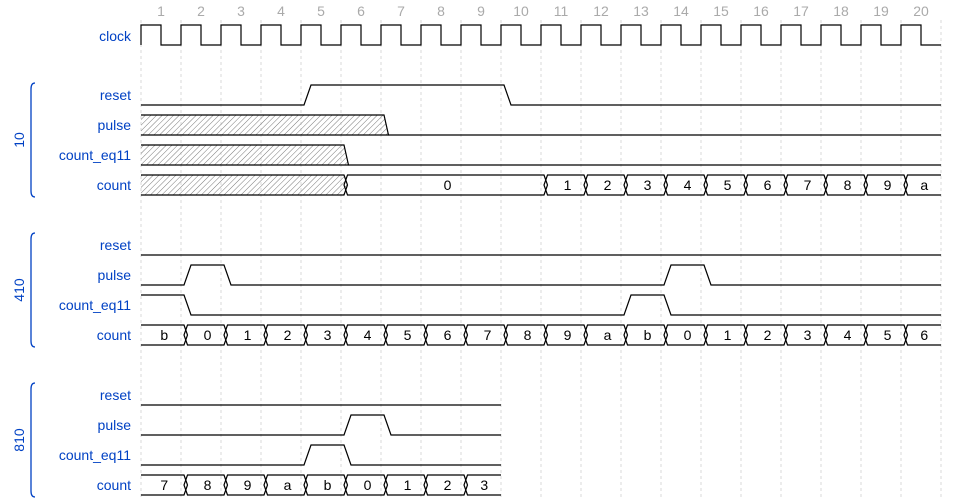  What do you see at coordinates (601, 11) in the screenshot?
I see `cycle-number: 12` at bounding box center [601, 11].